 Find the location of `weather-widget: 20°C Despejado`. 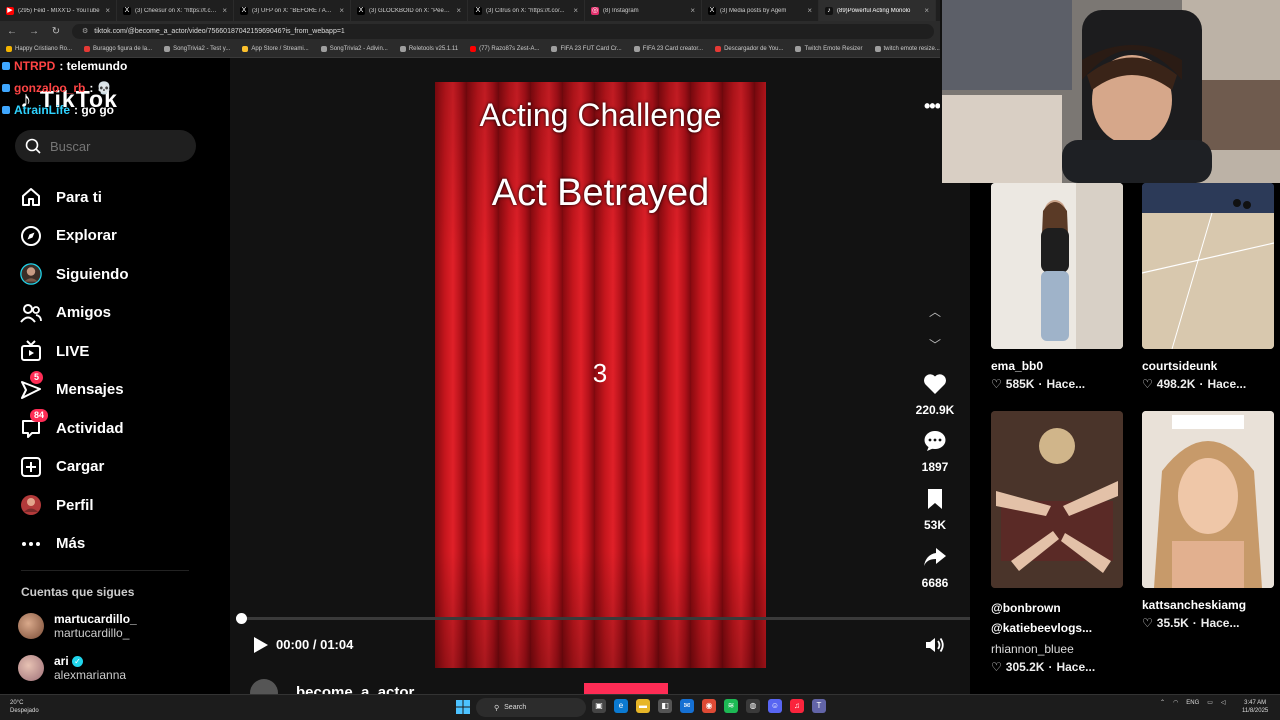

weather-widget: 20°C Despejado is located at coordinates (24, 707).